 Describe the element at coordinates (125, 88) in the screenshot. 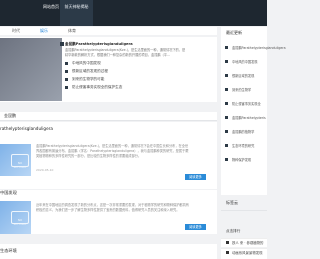

I see `list-item: 防止侵害事务实现全的保护生态` at that location.